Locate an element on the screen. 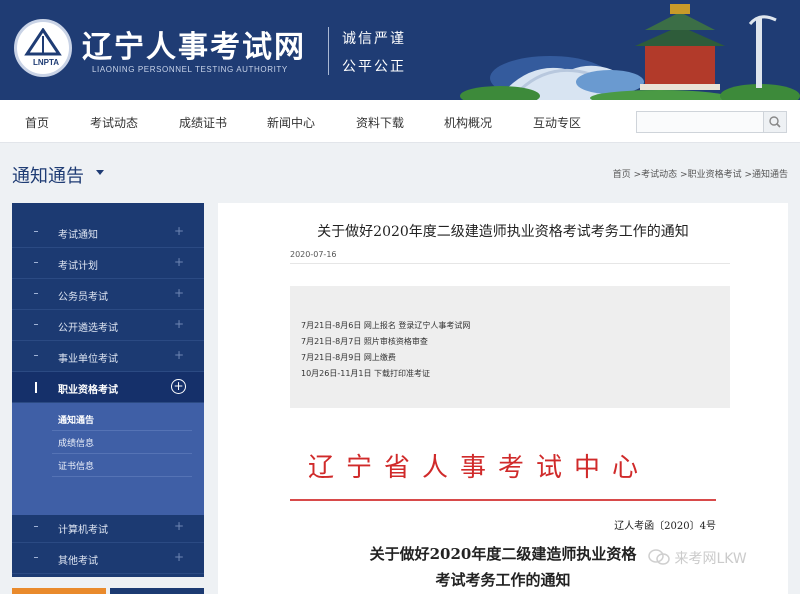  motto-line1: 诚信严谨 is located at coordinates (374, 39).